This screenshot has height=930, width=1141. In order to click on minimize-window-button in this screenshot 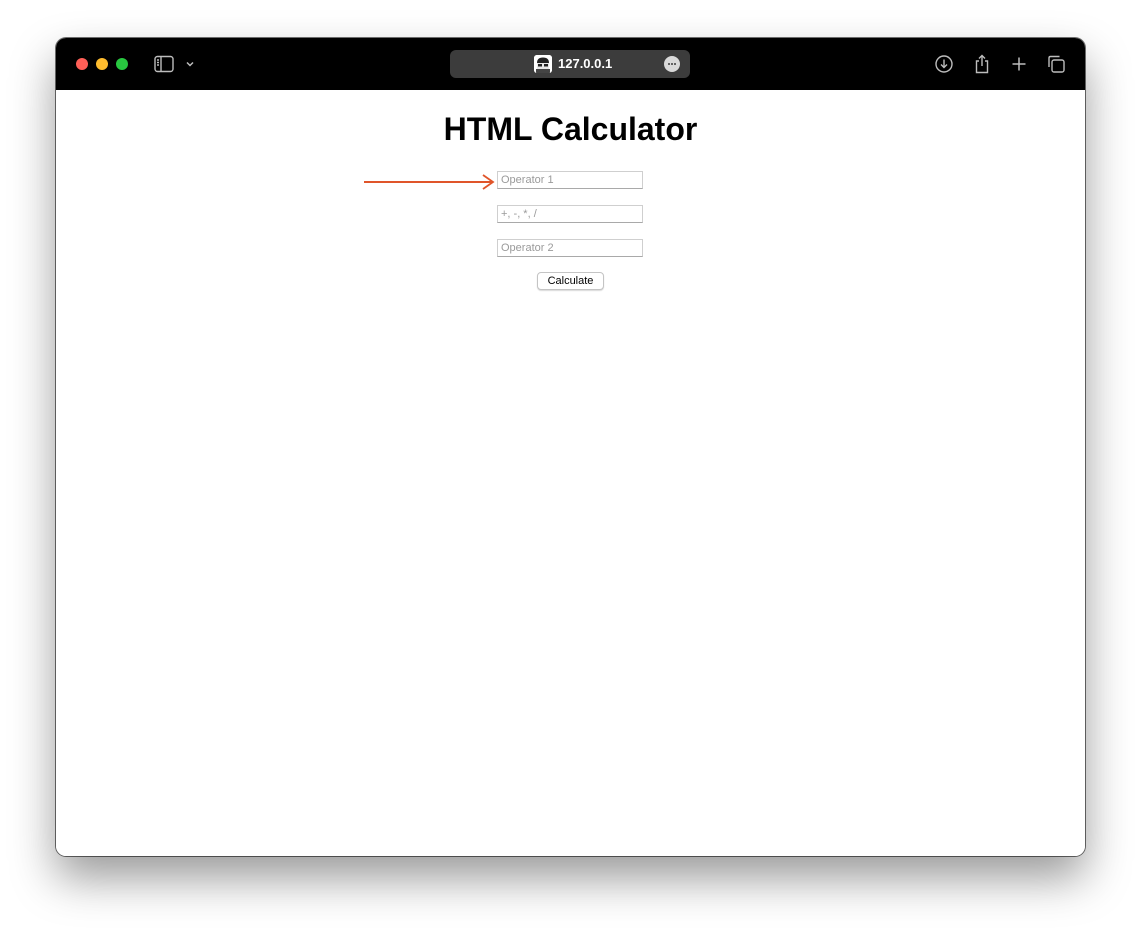, I will do `click(102, 64)`.